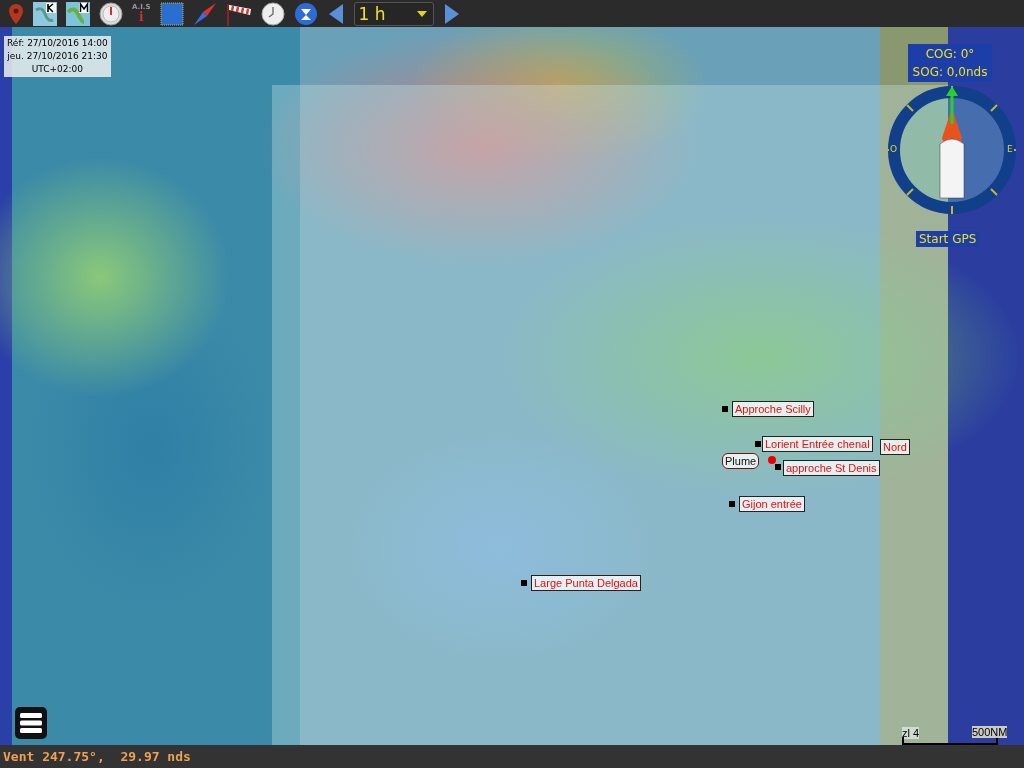 Image resolution: width=1024 pixels, height=768 pixels. What do you see at coordinates (831, 468) in the screenshot?
I see `waypoint-label: approche St Denis` at bounding box center [831, 468].